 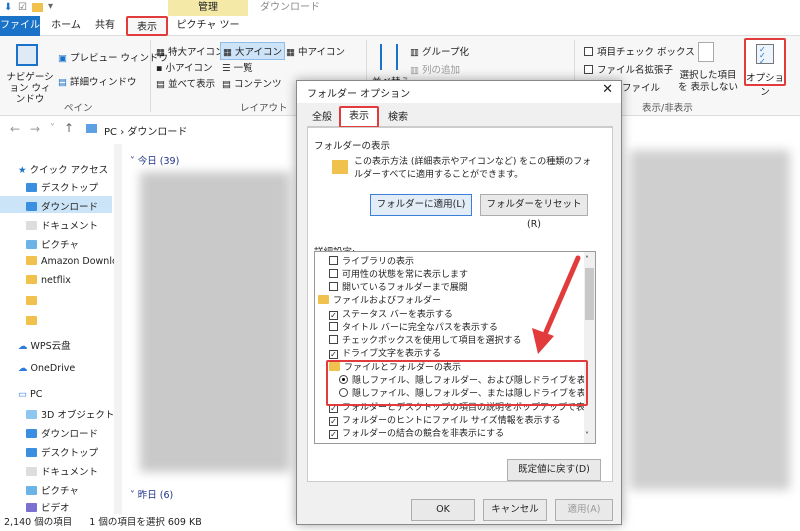 What do you see at coordinates (46, 368) in the screenshot?
I see `nav-onedrive: ☁ OneDrive` at bounding box center [46, 368].